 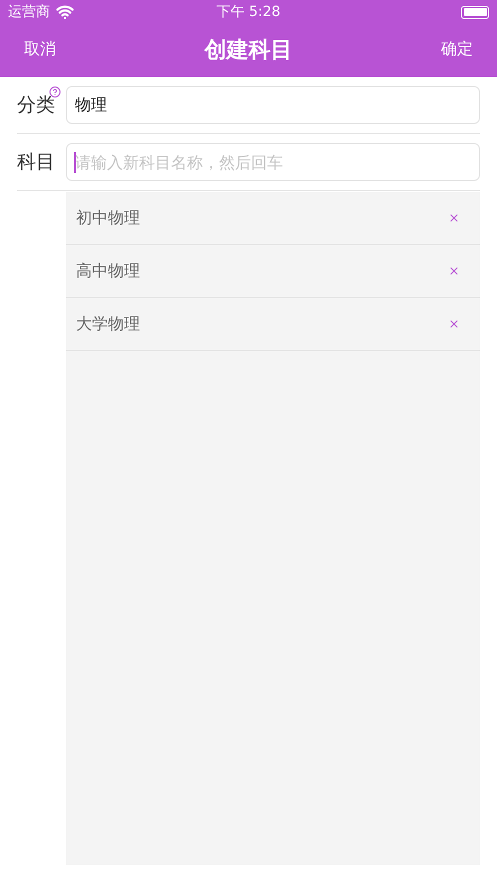 I want to click on page-title: 创建科目, so click(x=248, y=50).